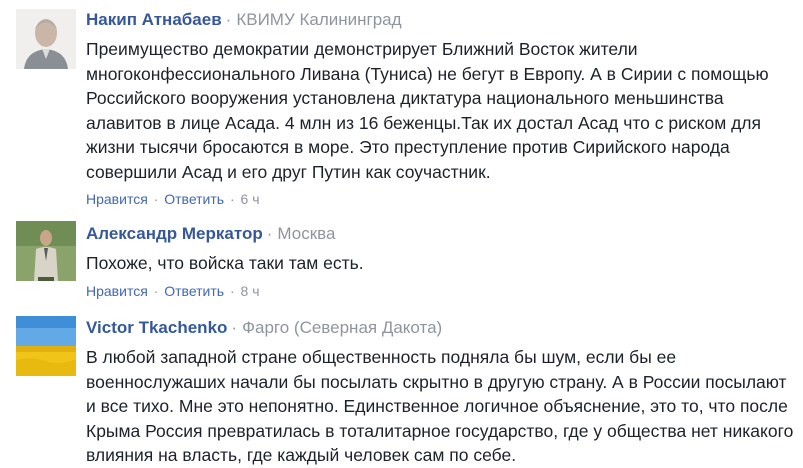 This screenshot has width=803, height=468. What do you see at coordinates (156, 327) in the screenshot?
I see `author-name: Victor Tkachenko` at bounding box center [156, 327].